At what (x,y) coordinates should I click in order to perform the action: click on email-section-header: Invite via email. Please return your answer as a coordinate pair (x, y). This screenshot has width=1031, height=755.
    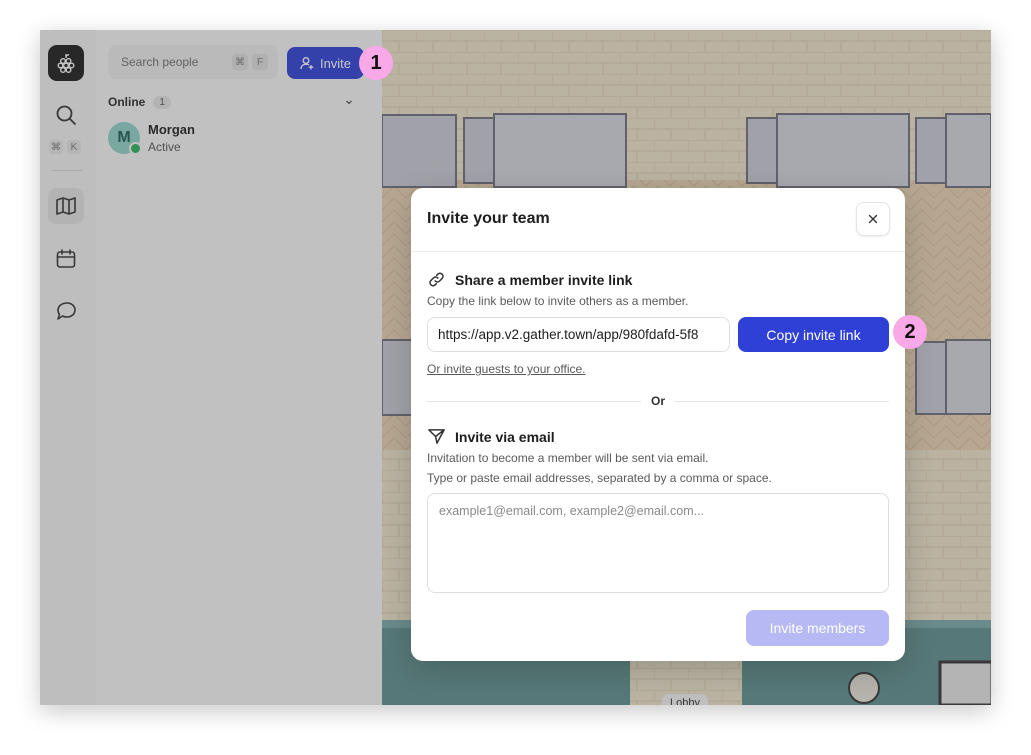
    Looking at the image, I should click on (491, 436).